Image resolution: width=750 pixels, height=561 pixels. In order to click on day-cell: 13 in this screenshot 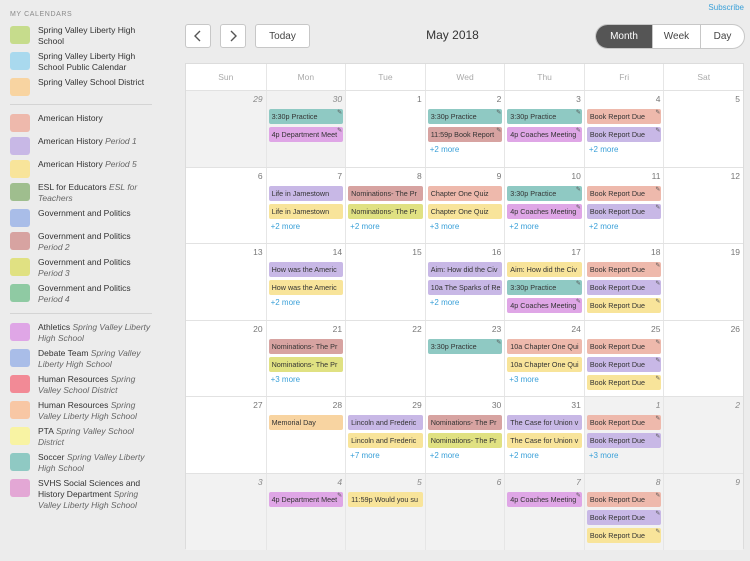, I will do `click(226, 282)`.